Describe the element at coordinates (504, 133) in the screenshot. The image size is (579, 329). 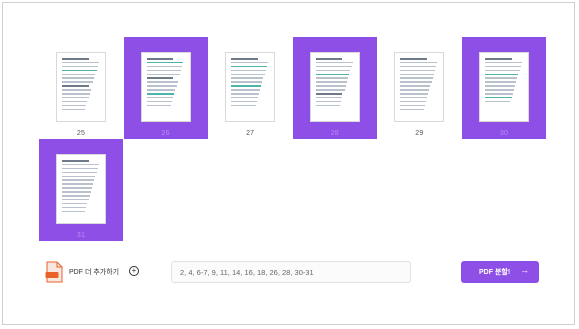
I see `page-number-label: 30` at that location.